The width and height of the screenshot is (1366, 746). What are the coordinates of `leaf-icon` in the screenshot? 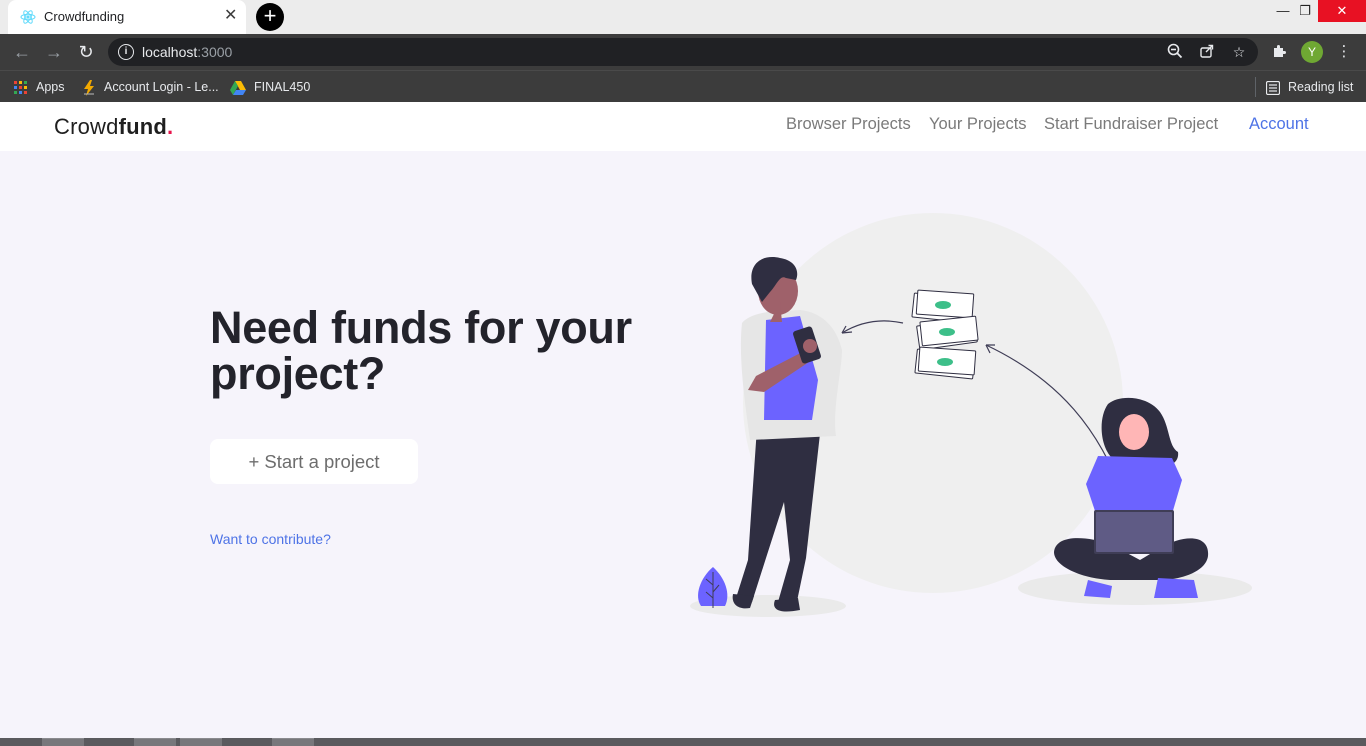 It's located at (713, 587).